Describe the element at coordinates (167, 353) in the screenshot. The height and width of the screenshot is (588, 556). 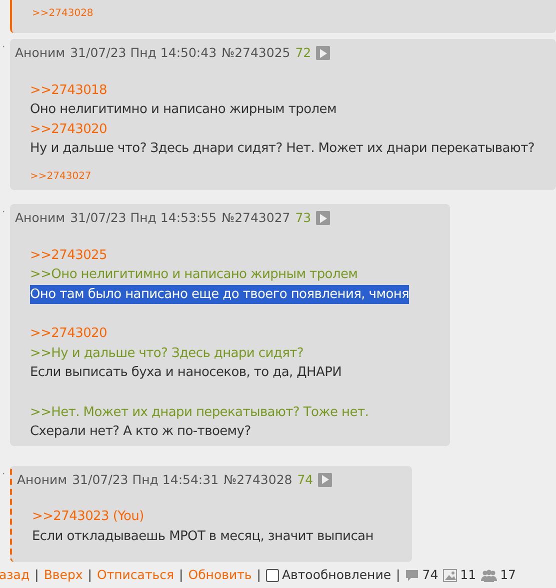
I see `quote-text: >>Ну и дальше что? Здесь днари сидят?` at that location.